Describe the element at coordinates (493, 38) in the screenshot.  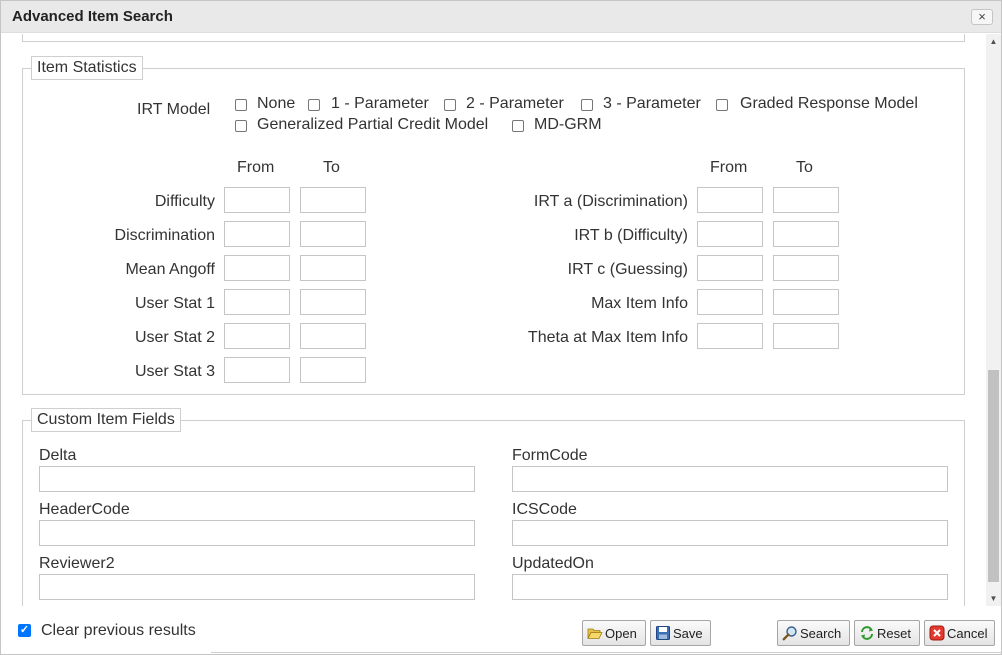
I see `previous-panel-bottom` at that location.